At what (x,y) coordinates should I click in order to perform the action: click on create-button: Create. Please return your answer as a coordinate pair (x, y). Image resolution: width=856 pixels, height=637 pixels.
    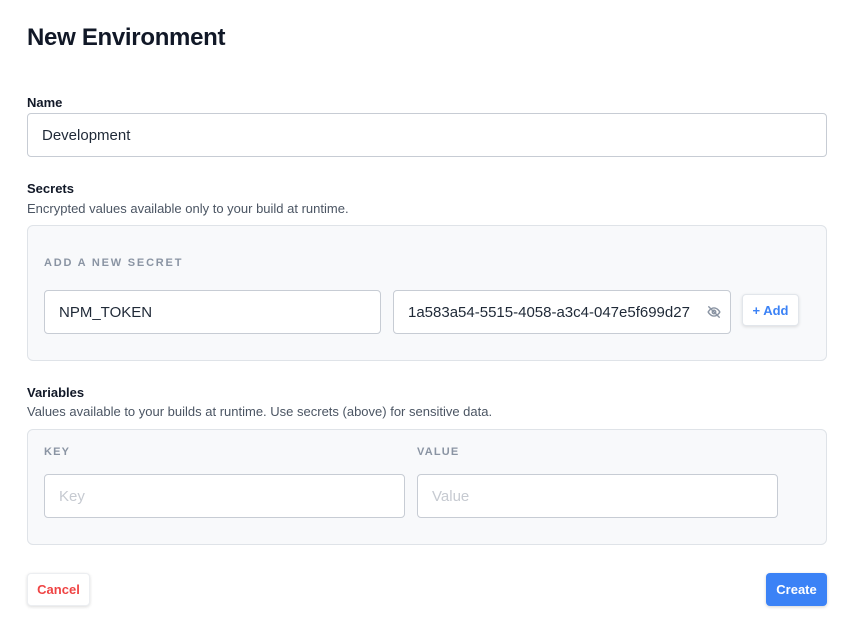
    Looking at the image, I should click on (796, 589).